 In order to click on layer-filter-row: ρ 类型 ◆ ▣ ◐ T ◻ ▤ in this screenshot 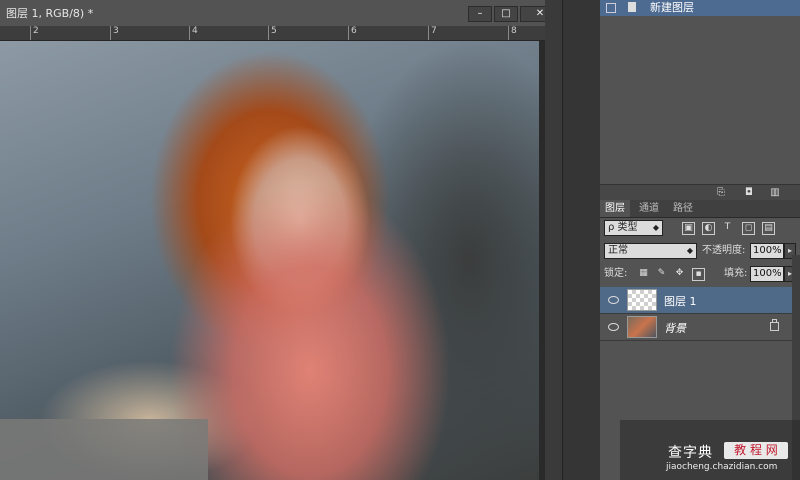, I will do `click(700, 228)`.